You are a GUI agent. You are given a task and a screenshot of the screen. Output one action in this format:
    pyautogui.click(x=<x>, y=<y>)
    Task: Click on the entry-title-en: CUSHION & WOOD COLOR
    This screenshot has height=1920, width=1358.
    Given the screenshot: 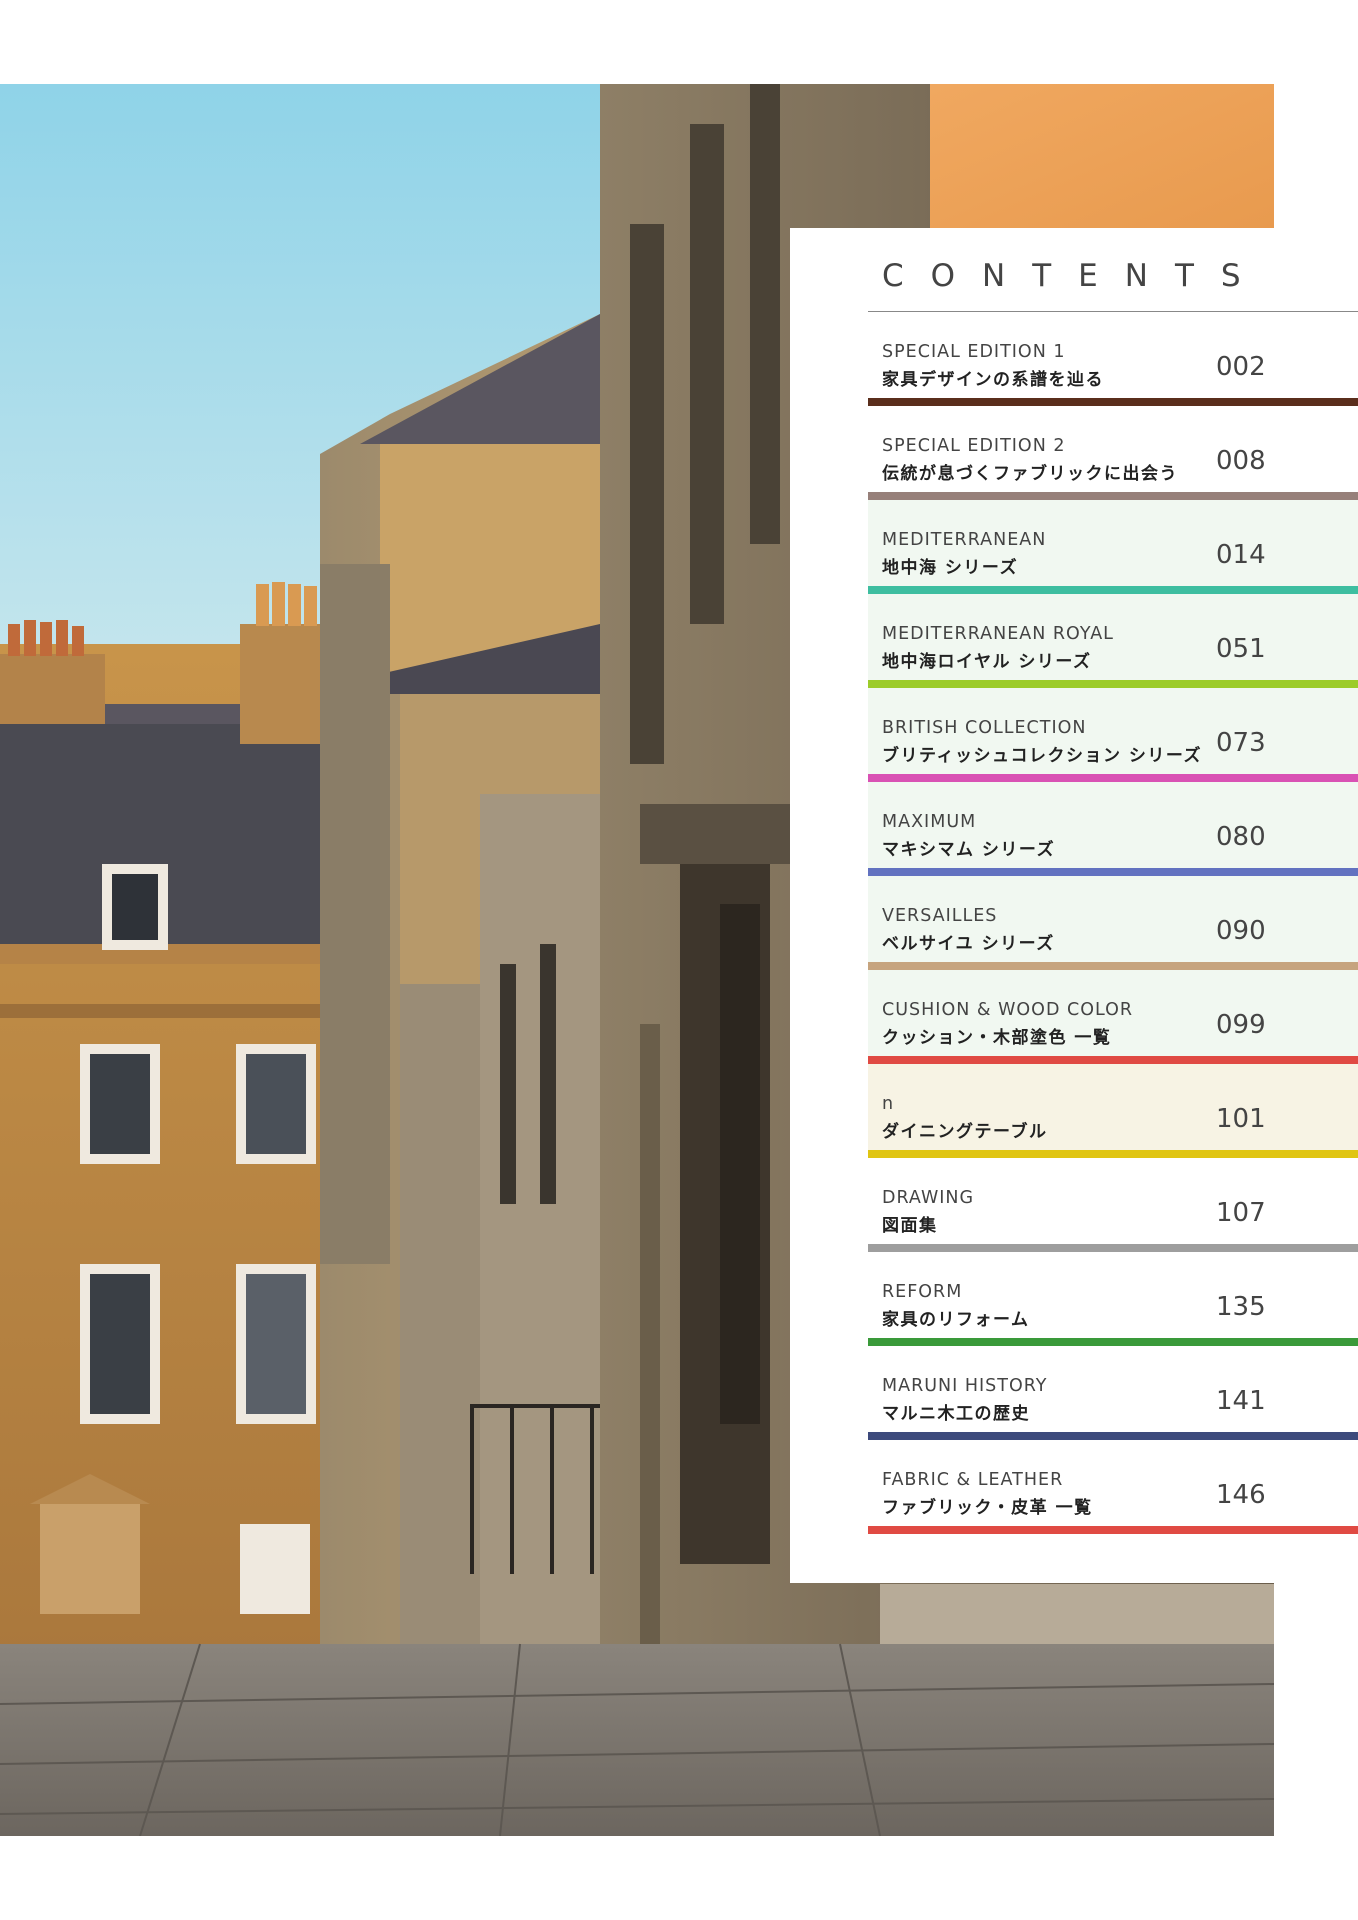 What is the action you would take?
    pyautogui.click(x=1008, y=1010)
    